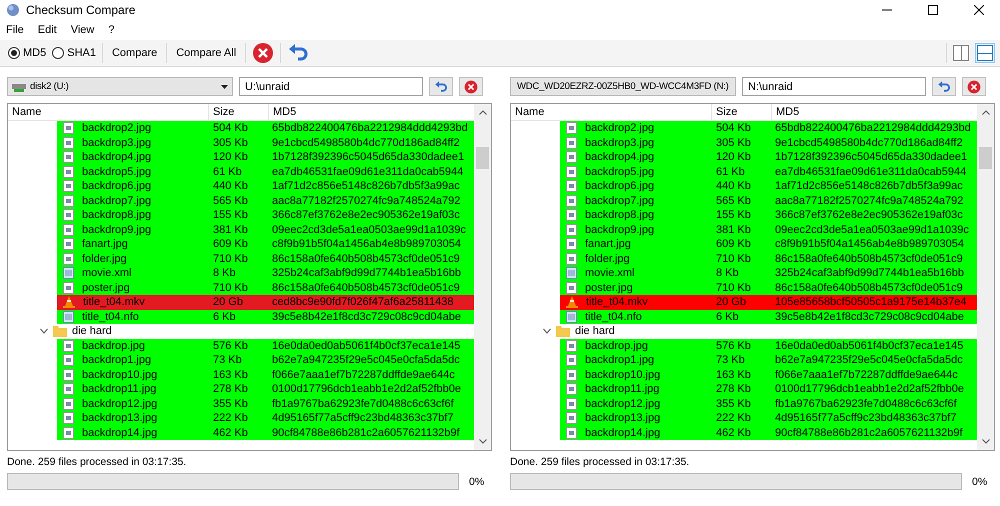 Image resolution: width=1000 pixels, height=506 pixels. I want to click on file-row: title_t04.mkv 20 Gb ced8bc9e90fd7f026f47af6a25811438, so click(265, 302).